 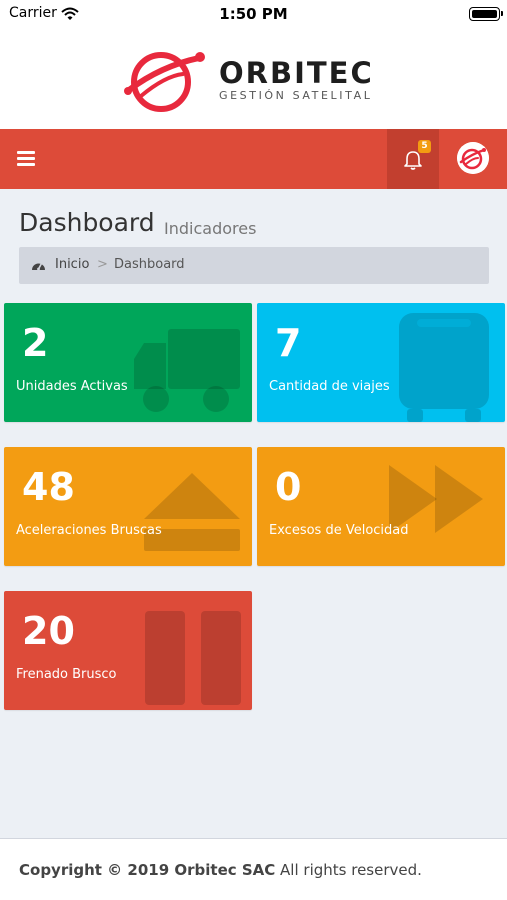 I want to click on rights-text: All rights reserved., so click(x=348, y=870).